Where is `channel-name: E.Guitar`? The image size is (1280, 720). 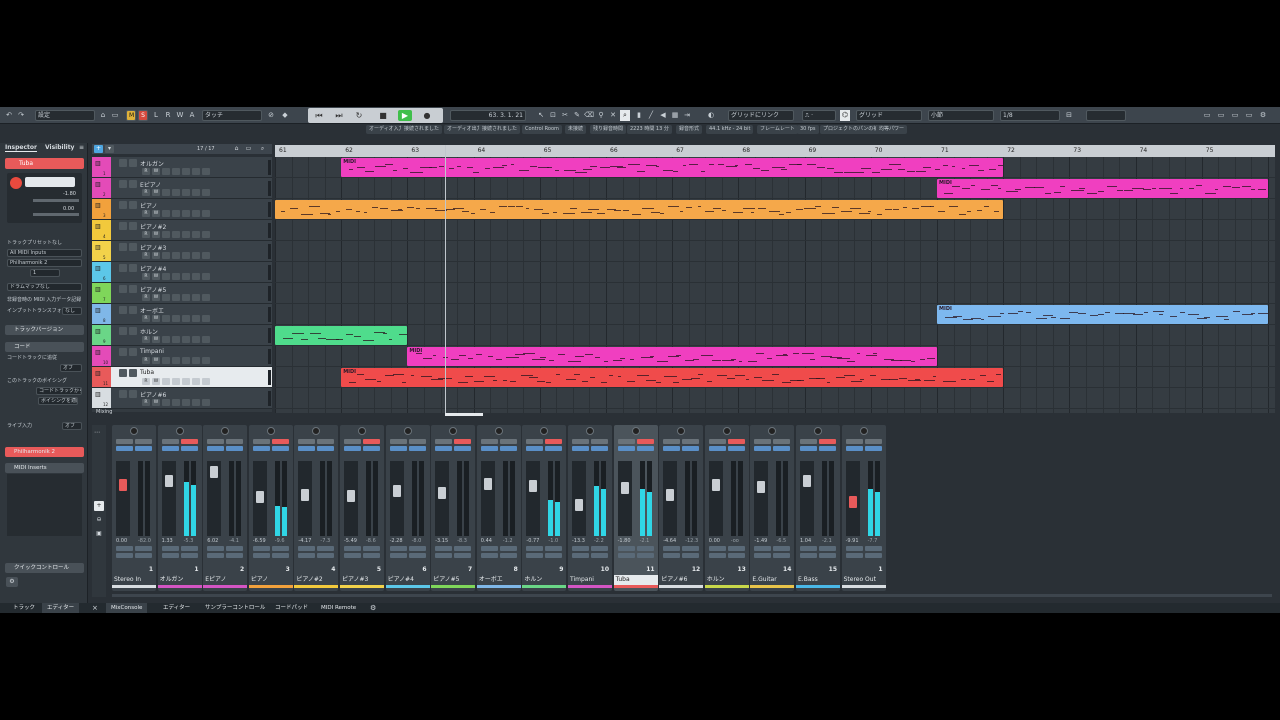 channel-name: E.Guitar is located at coordinates (772, 580).